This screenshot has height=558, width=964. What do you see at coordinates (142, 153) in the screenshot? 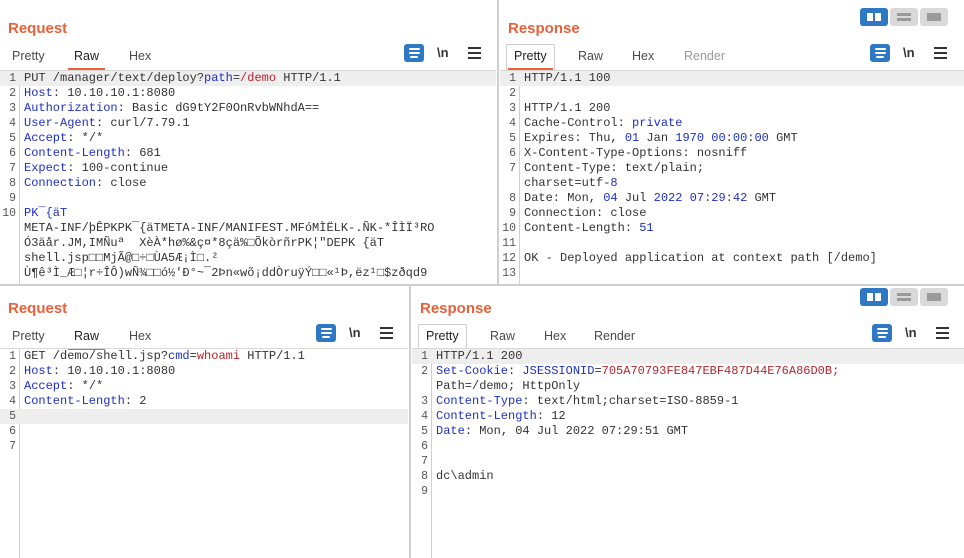
I see `code-token: : 681` at bounding box center [142, 153].